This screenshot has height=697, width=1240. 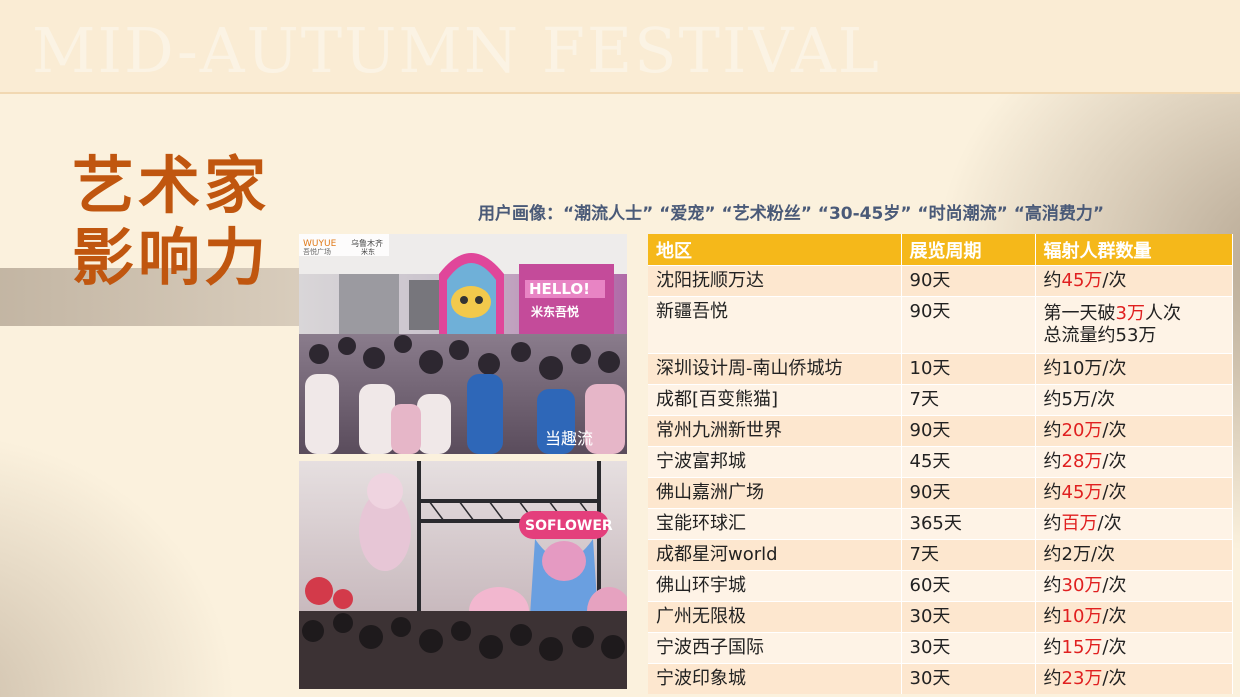 What do you see at coordinates (1082, 461) in the screenshot?
I see `reach-highlight: 28万` at bounding box center [1082, 461].